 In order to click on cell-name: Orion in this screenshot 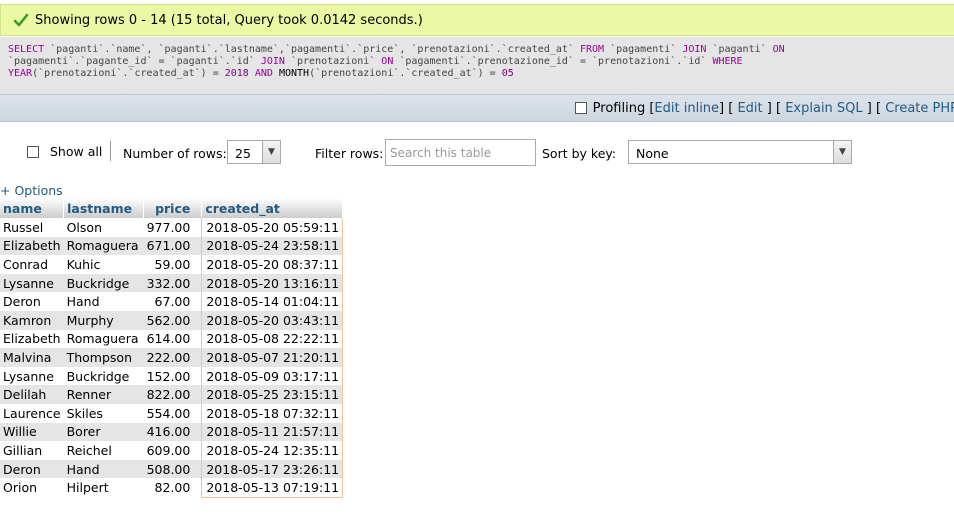, I will do `click(32, 488)`.